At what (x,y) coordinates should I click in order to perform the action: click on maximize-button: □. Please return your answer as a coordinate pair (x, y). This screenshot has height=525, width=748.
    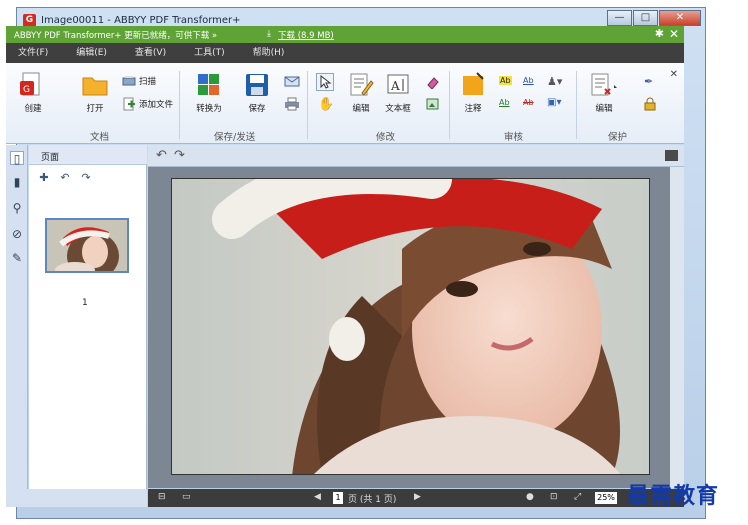
    Looking at the image, I should click on (645, 18).